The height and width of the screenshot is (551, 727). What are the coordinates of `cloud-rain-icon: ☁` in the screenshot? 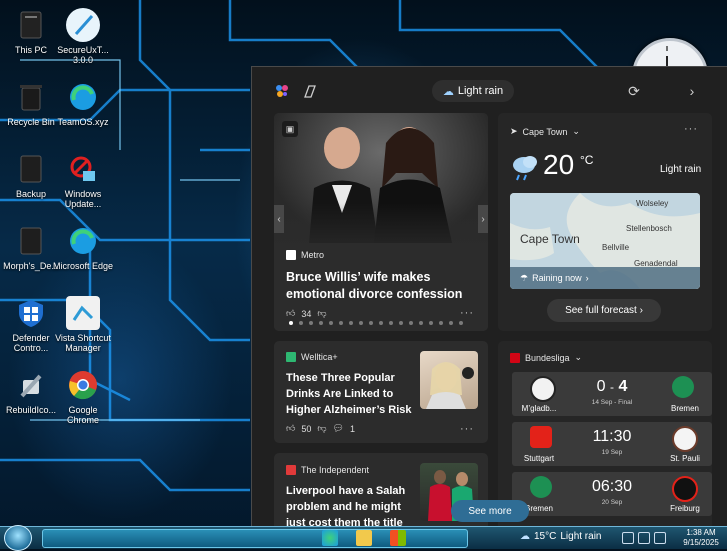 It's located at (525, 536).